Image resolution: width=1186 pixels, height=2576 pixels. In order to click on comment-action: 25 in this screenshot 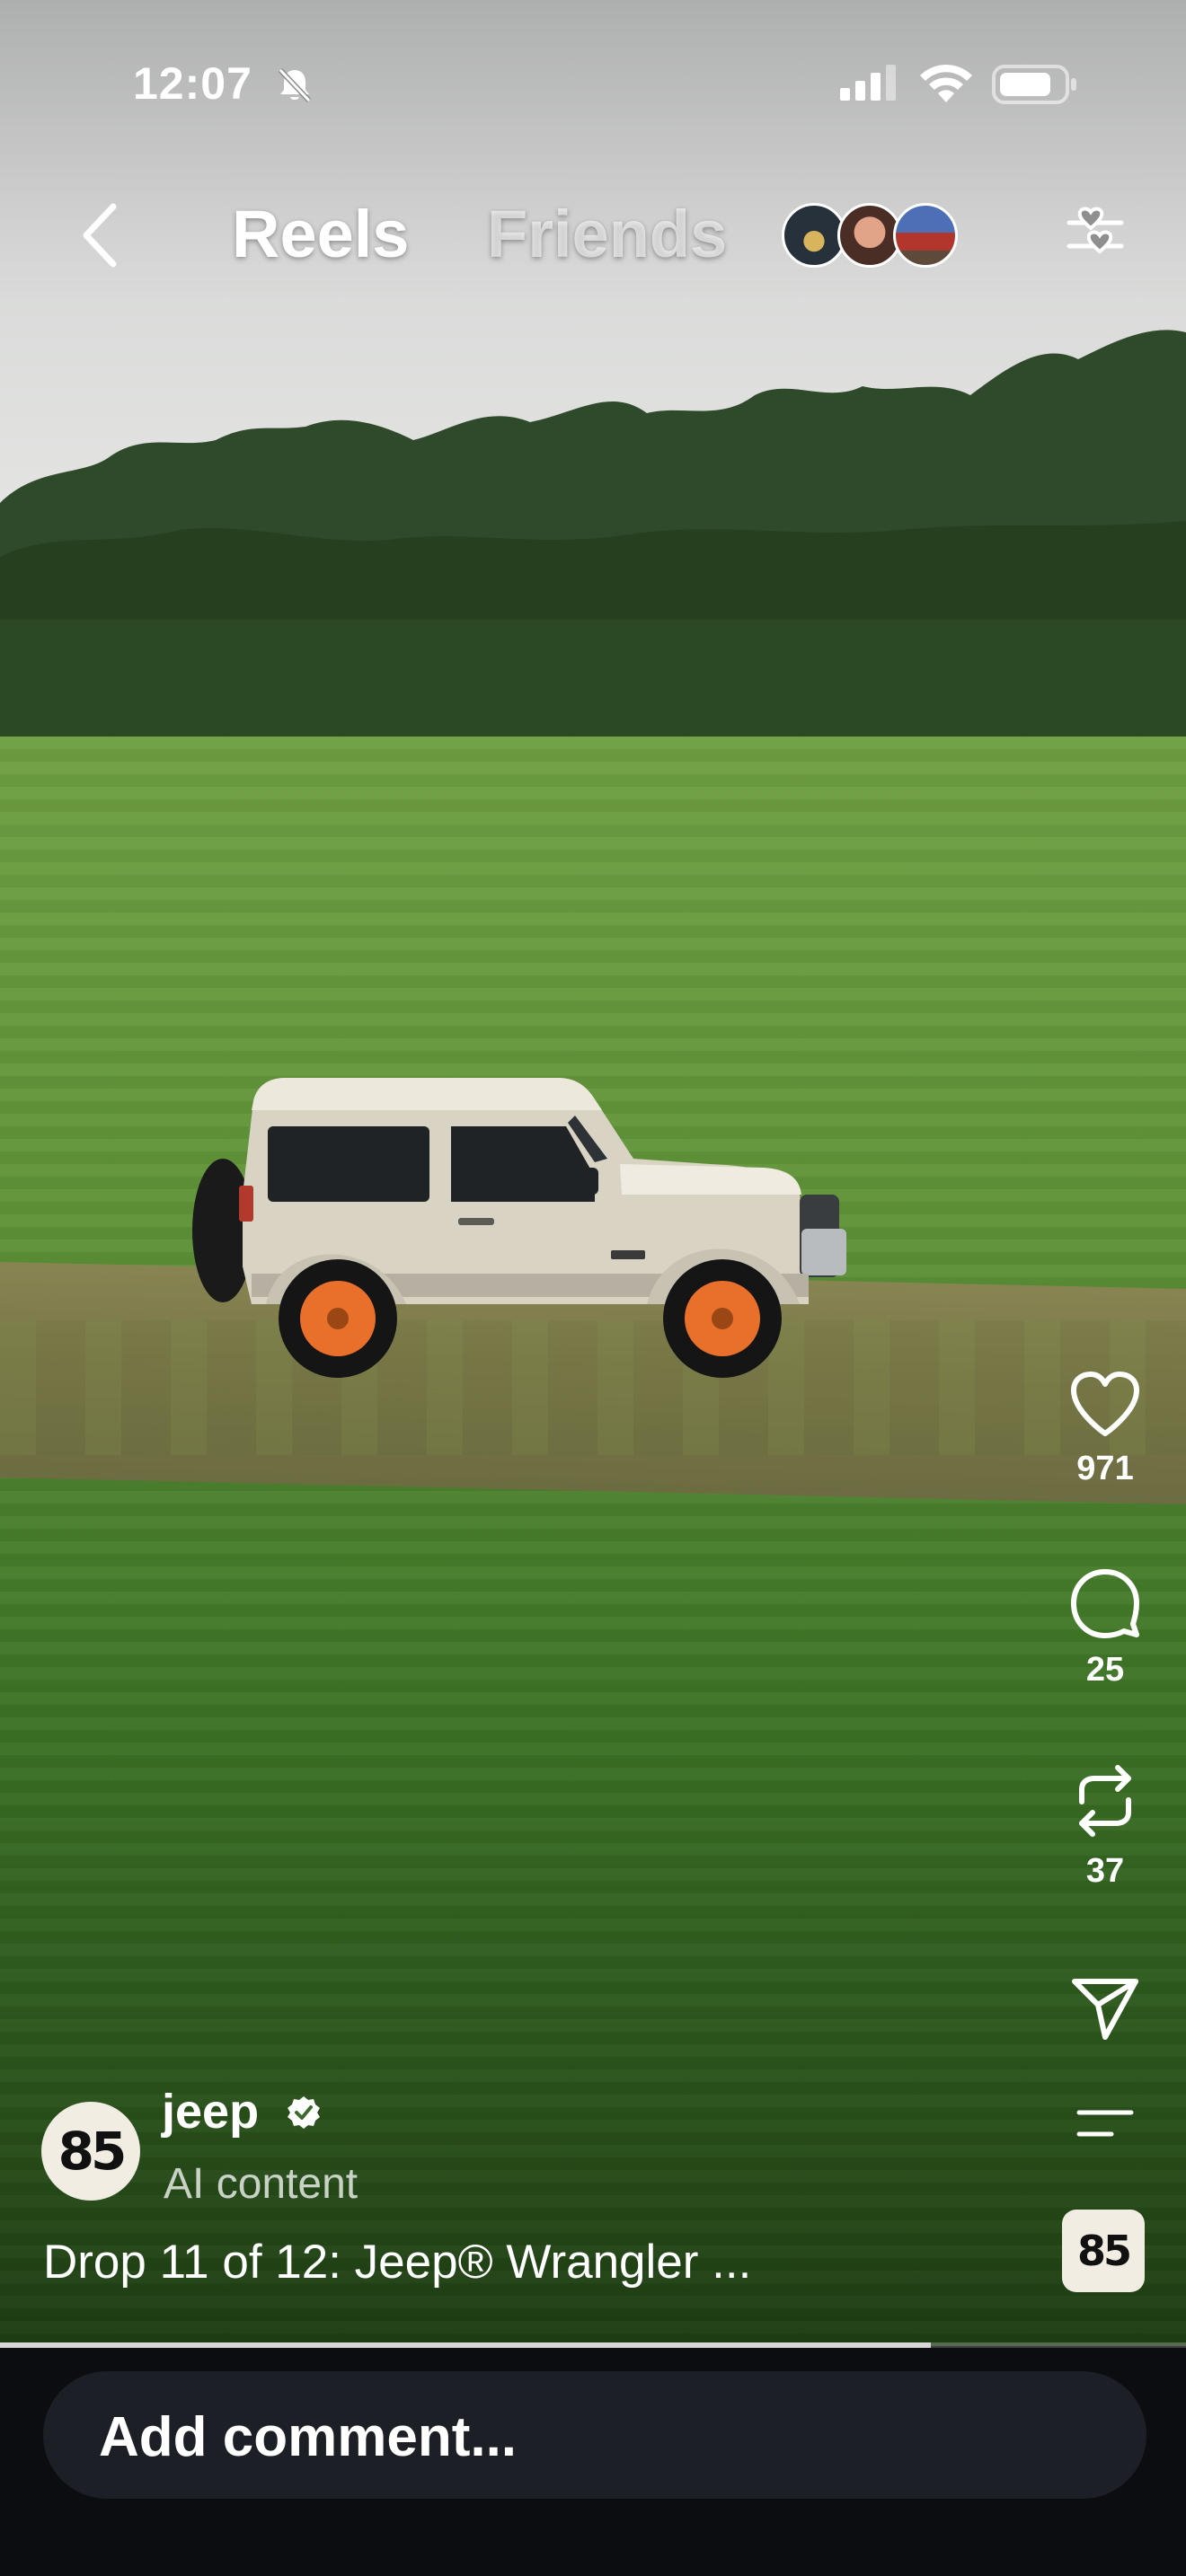, I will do `click(1105, 1628)`.